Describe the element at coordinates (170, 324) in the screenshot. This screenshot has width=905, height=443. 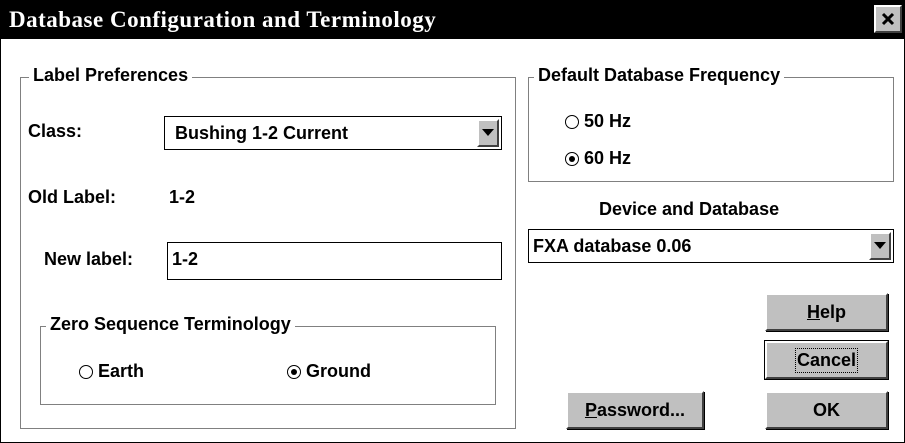
I see `zero-sequence-legend: Zero Sequence Terminology` at that location.